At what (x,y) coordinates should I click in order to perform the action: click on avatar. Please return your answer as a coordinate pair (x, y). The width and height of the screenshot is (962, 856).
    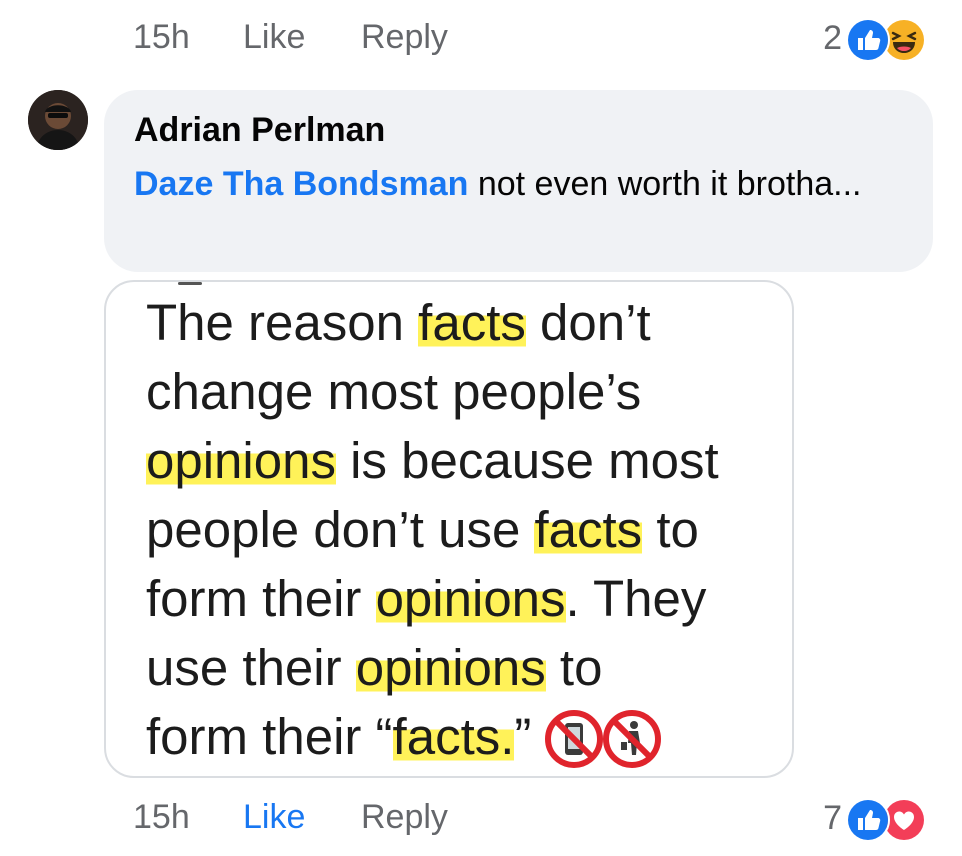
    Looking at the image, I should click on (58, 120).